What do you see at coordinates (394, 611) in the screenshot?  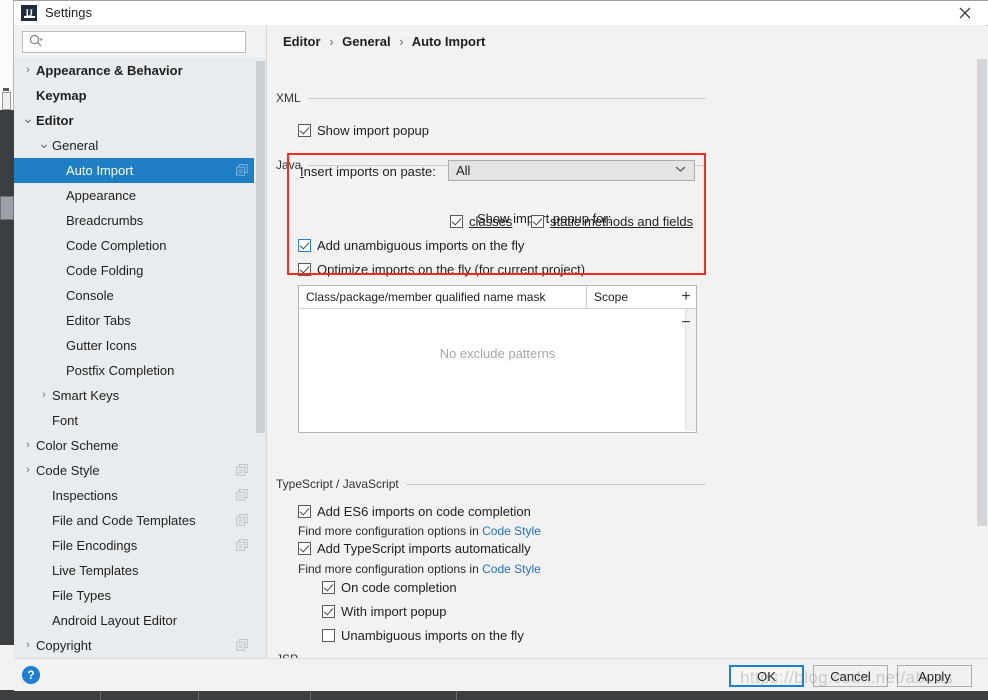 I see `checkbox-label: With import popup` at bounding box center [394, 611].